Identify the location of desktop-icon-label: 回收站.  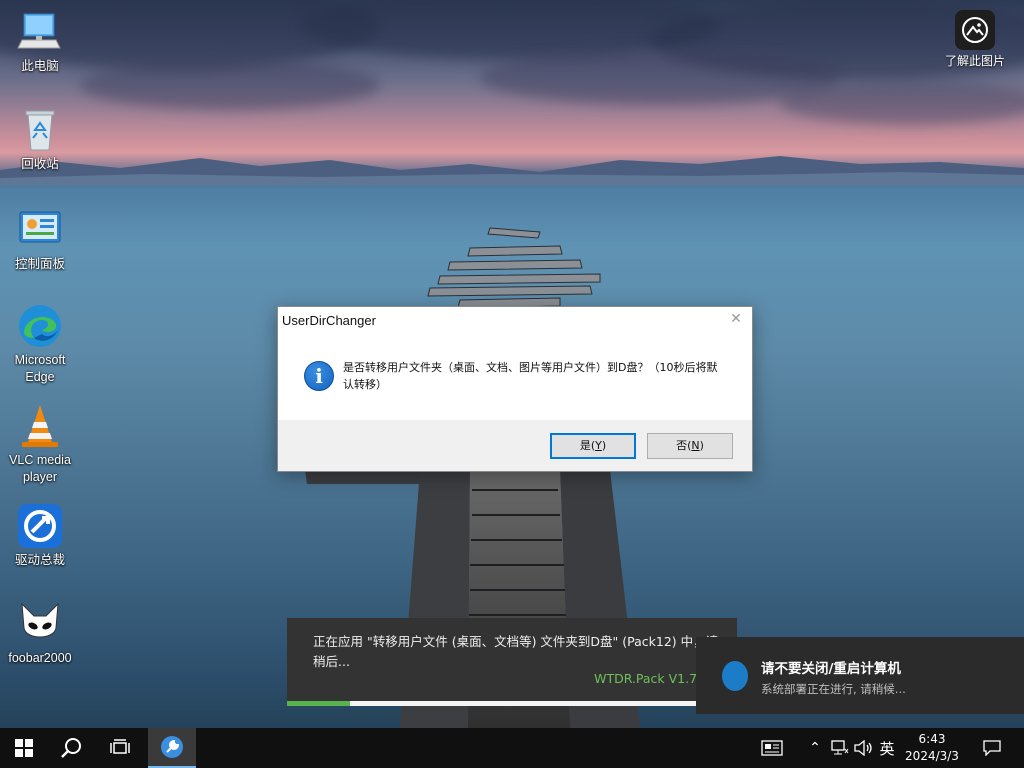
(40, 164).